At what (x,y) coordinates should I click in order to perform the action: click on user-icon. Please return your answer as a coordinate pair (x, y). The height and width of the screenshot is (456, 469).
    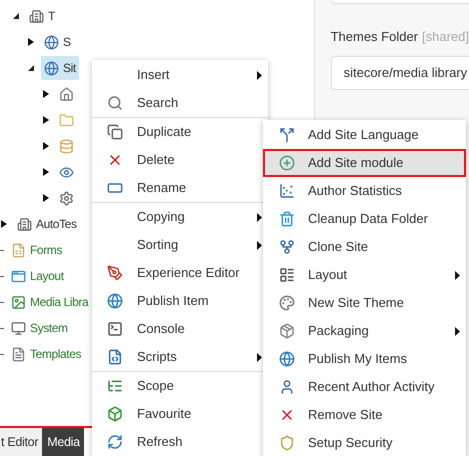
    Looking at the image, I should click on (287, 387).